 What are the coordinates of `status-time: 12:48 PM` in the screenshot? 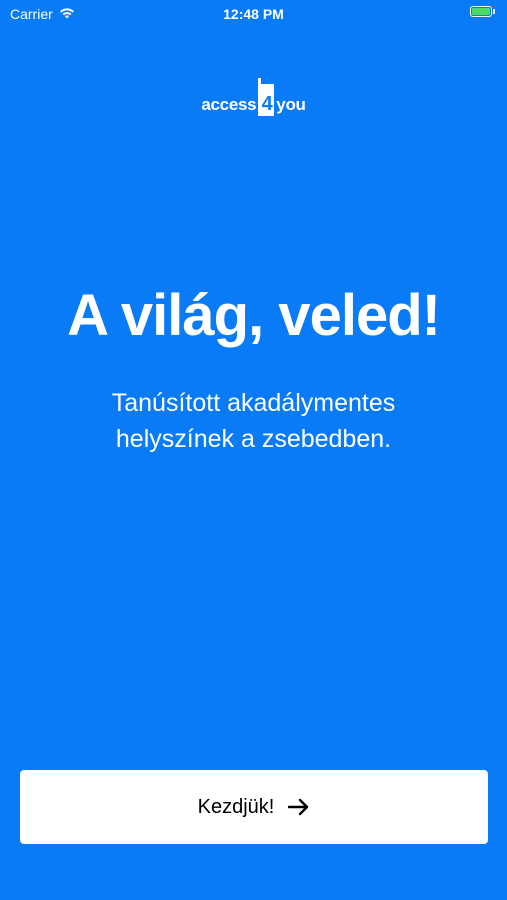 It's located at (253, 14).